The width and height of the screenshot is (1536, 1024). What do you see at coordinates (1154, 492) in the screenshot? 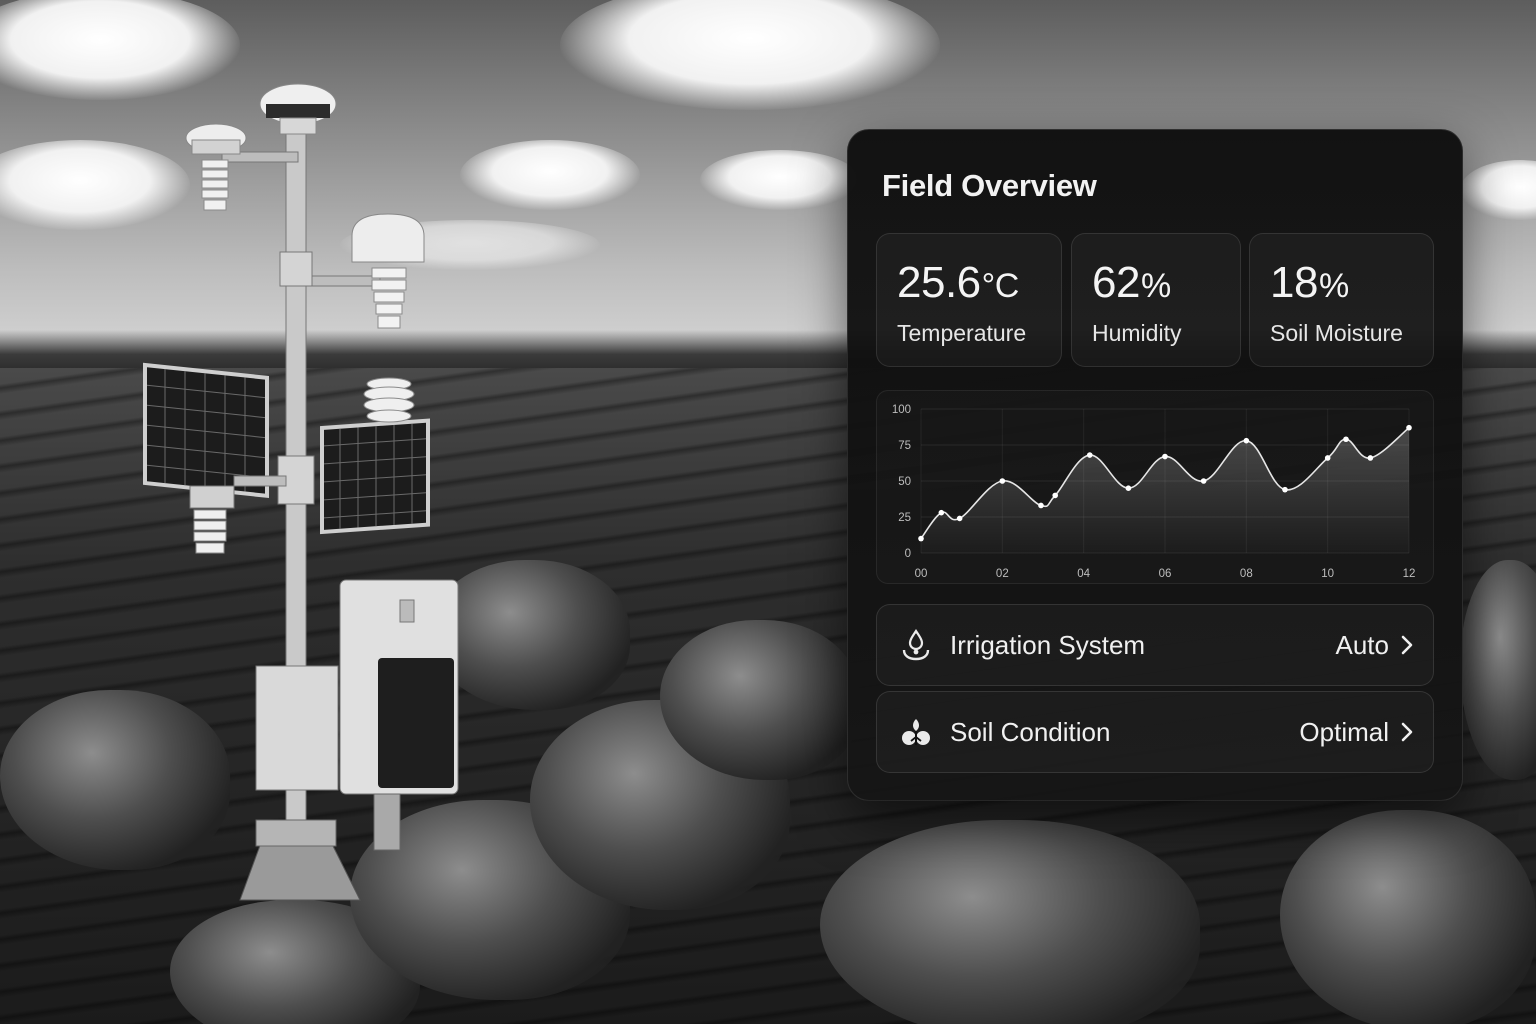
I see `trend-chart: 0 25 50 75 100 00 02 04 06 08 10 12` at bounding box center [1154, 492].